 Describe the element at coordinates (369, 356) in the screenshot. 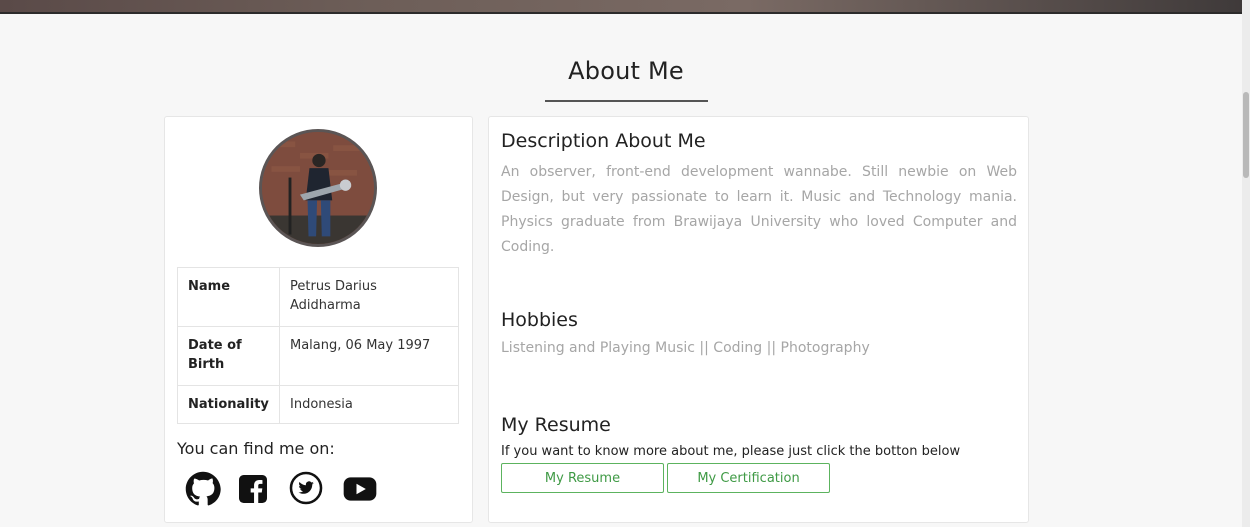

I see `row-value: Malang, 06 May 1997` at that location.